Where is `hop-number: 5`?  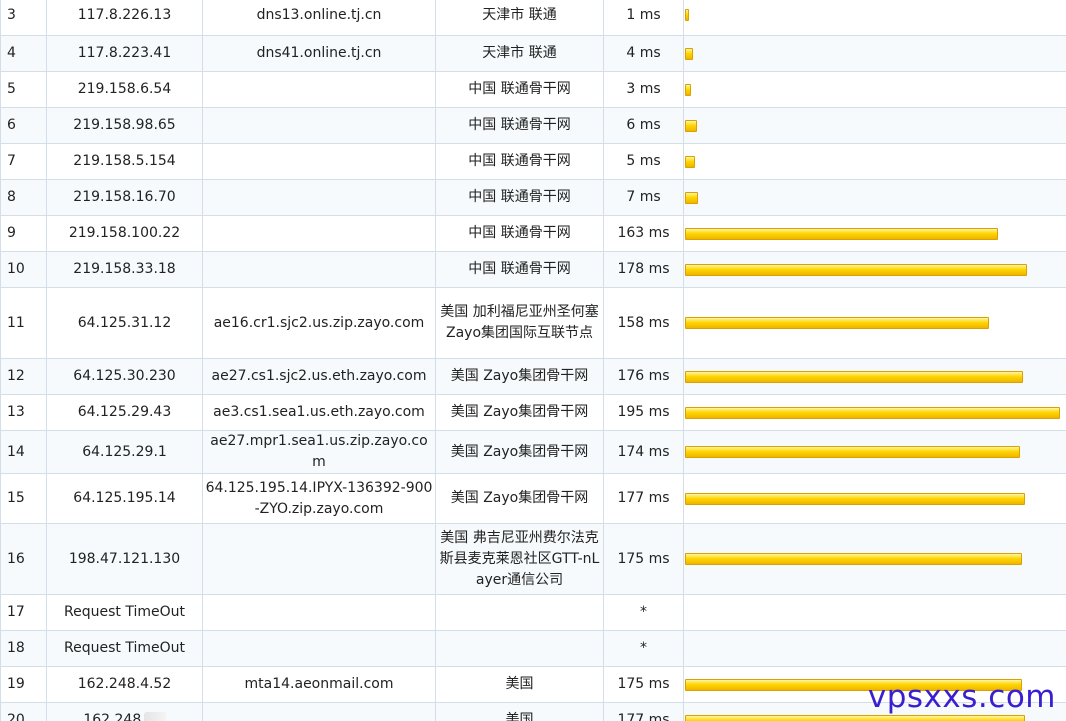
hop-number: 5 is located at coordinates (23, 89).